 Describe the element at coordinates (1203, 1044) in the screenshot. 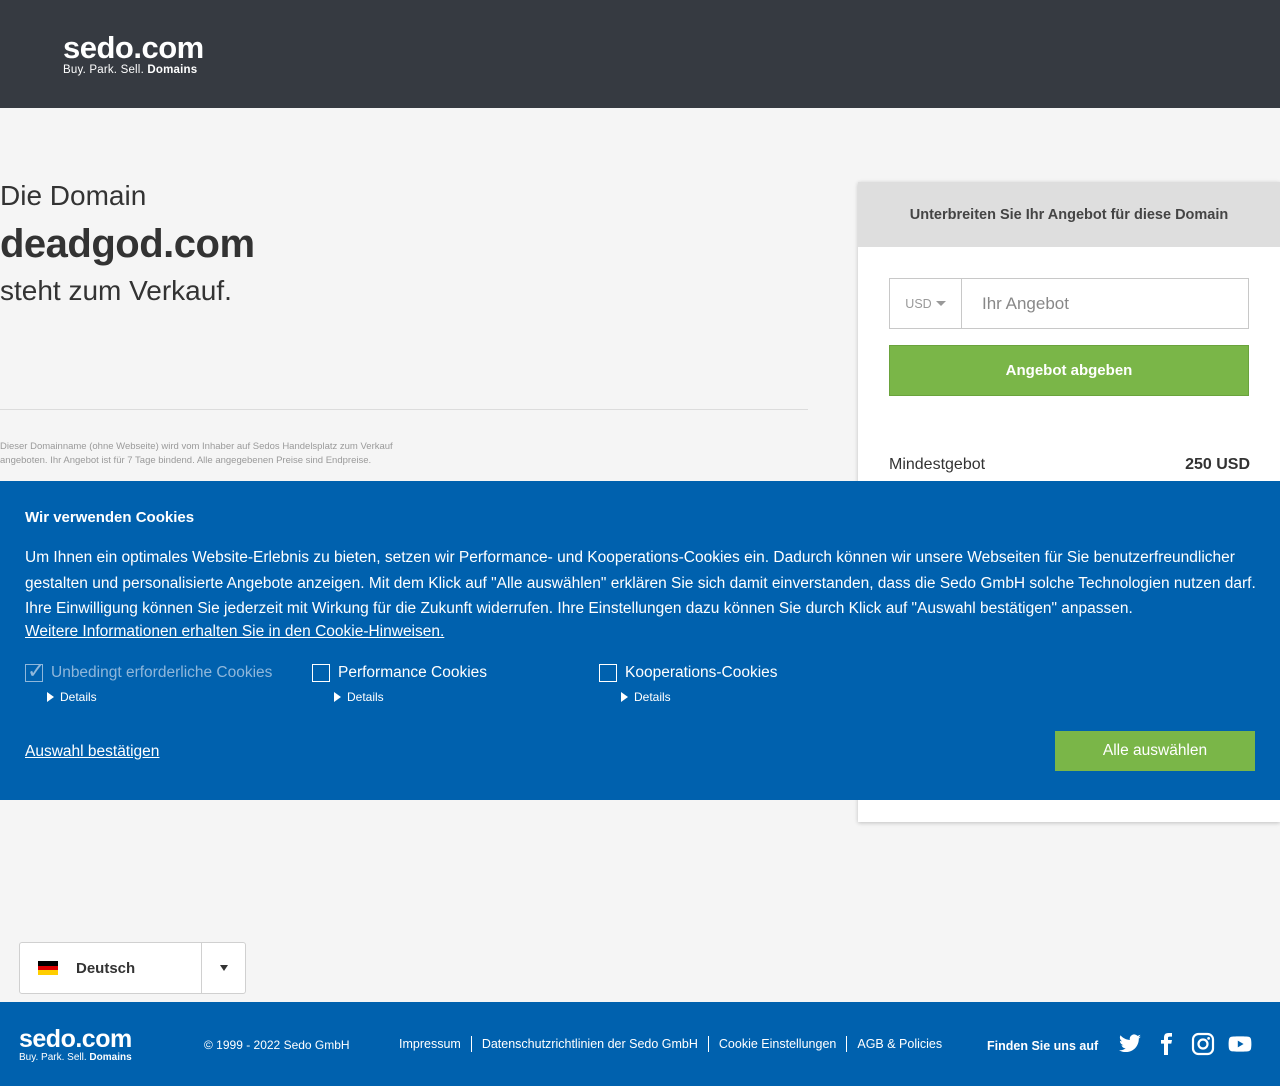

I see `instagram-icon` at that location.